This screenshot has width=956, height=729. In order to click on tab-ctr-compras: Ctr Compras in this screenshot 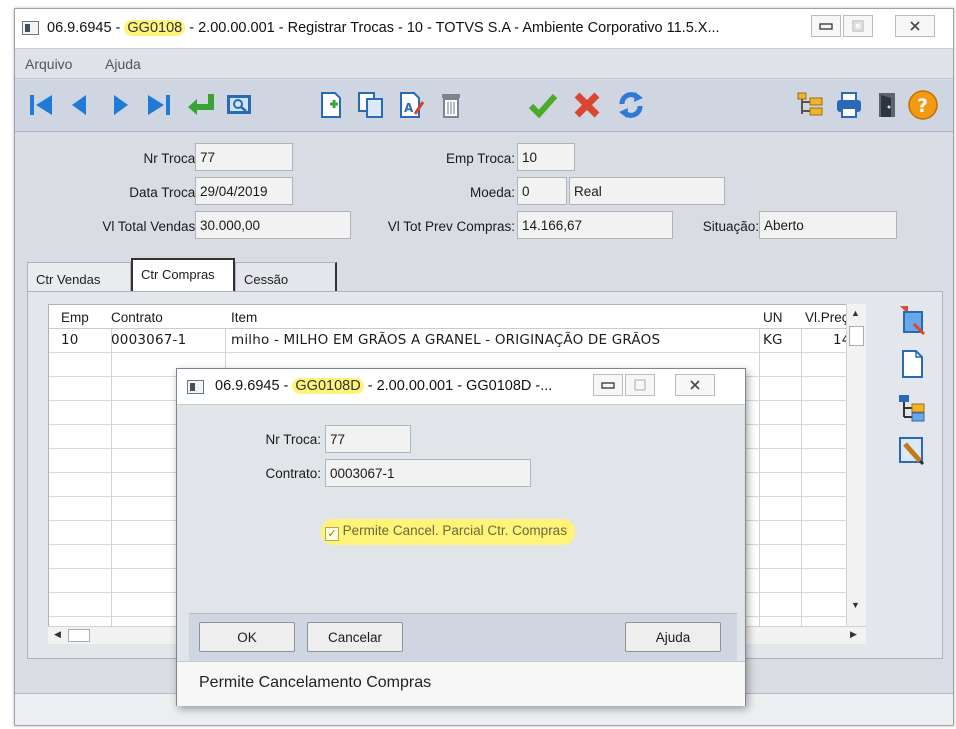, I will do `click(183, 275)`.